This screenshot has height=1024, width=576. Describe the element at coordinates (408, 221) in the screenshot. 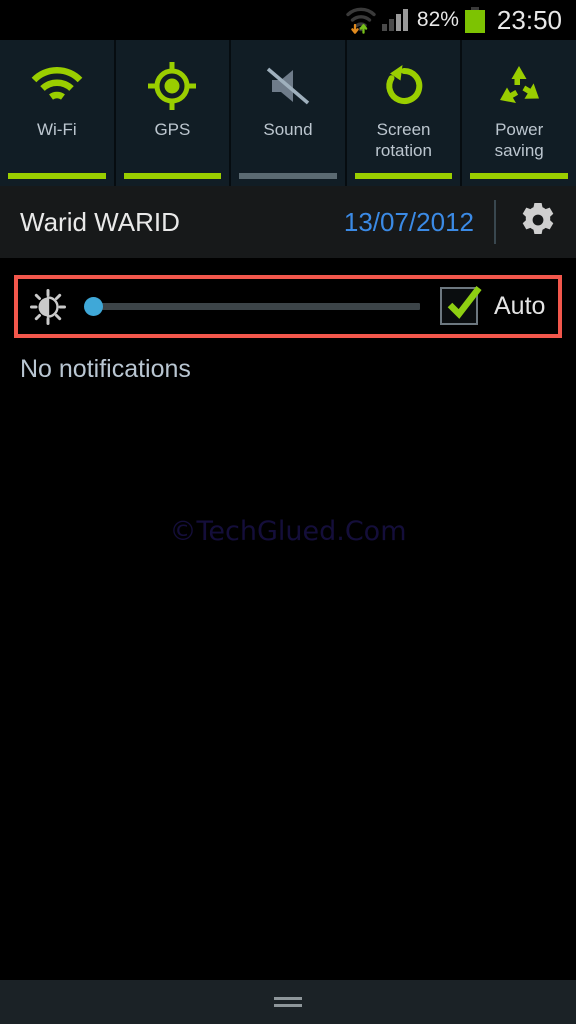

I see `date-label: 13/07/2012` at that location.